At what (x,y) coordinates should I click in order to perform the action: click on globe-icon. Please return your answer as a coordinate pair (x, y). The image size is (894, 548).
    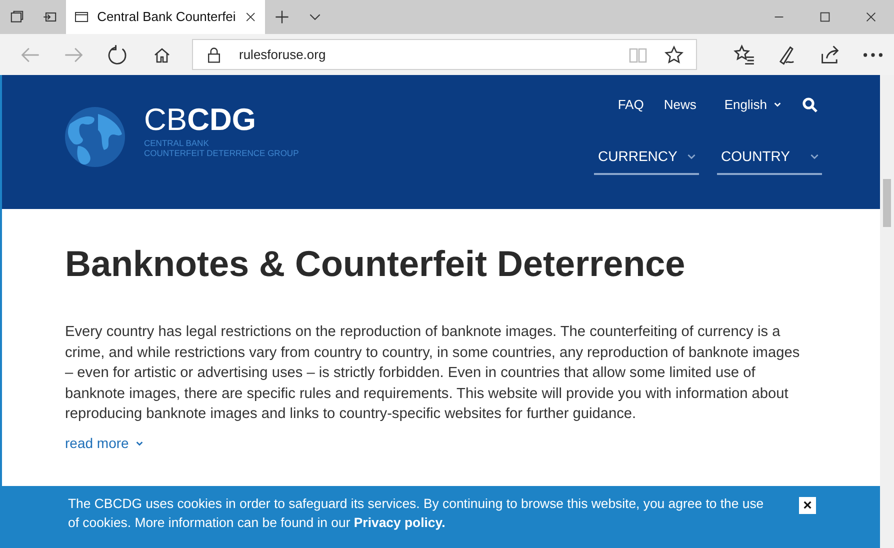
    Looking at the image, I should click on (95, 137).